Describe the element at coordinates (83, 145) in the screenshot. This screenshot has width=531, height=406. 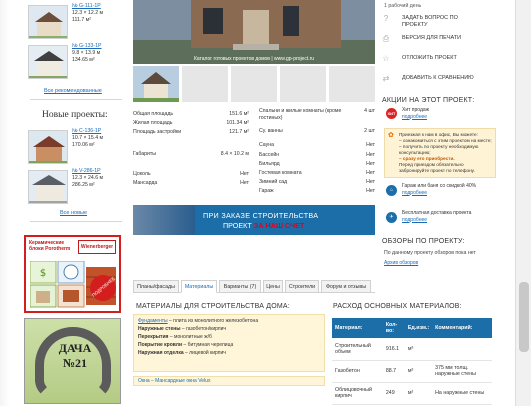
I see `project-area: 170.06 м²` at that location.